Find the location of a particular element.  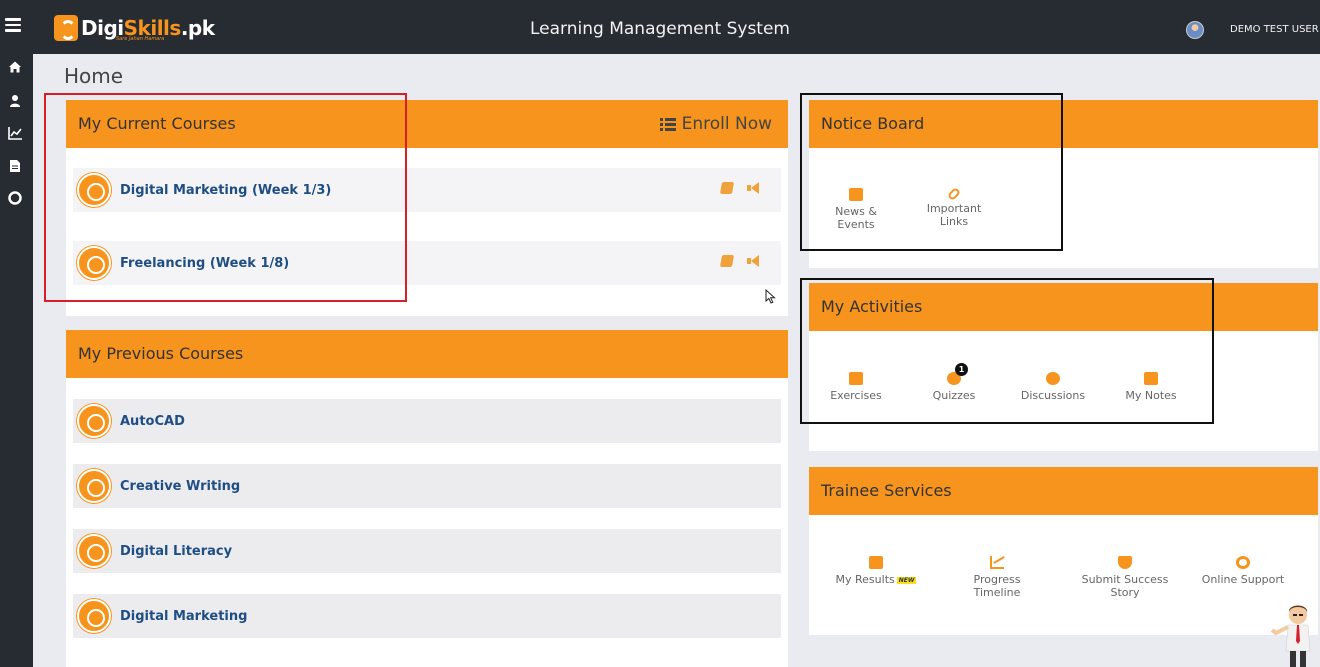

logo-tagline: Sare Jahan Hamara is located at coordinates (140, 39).